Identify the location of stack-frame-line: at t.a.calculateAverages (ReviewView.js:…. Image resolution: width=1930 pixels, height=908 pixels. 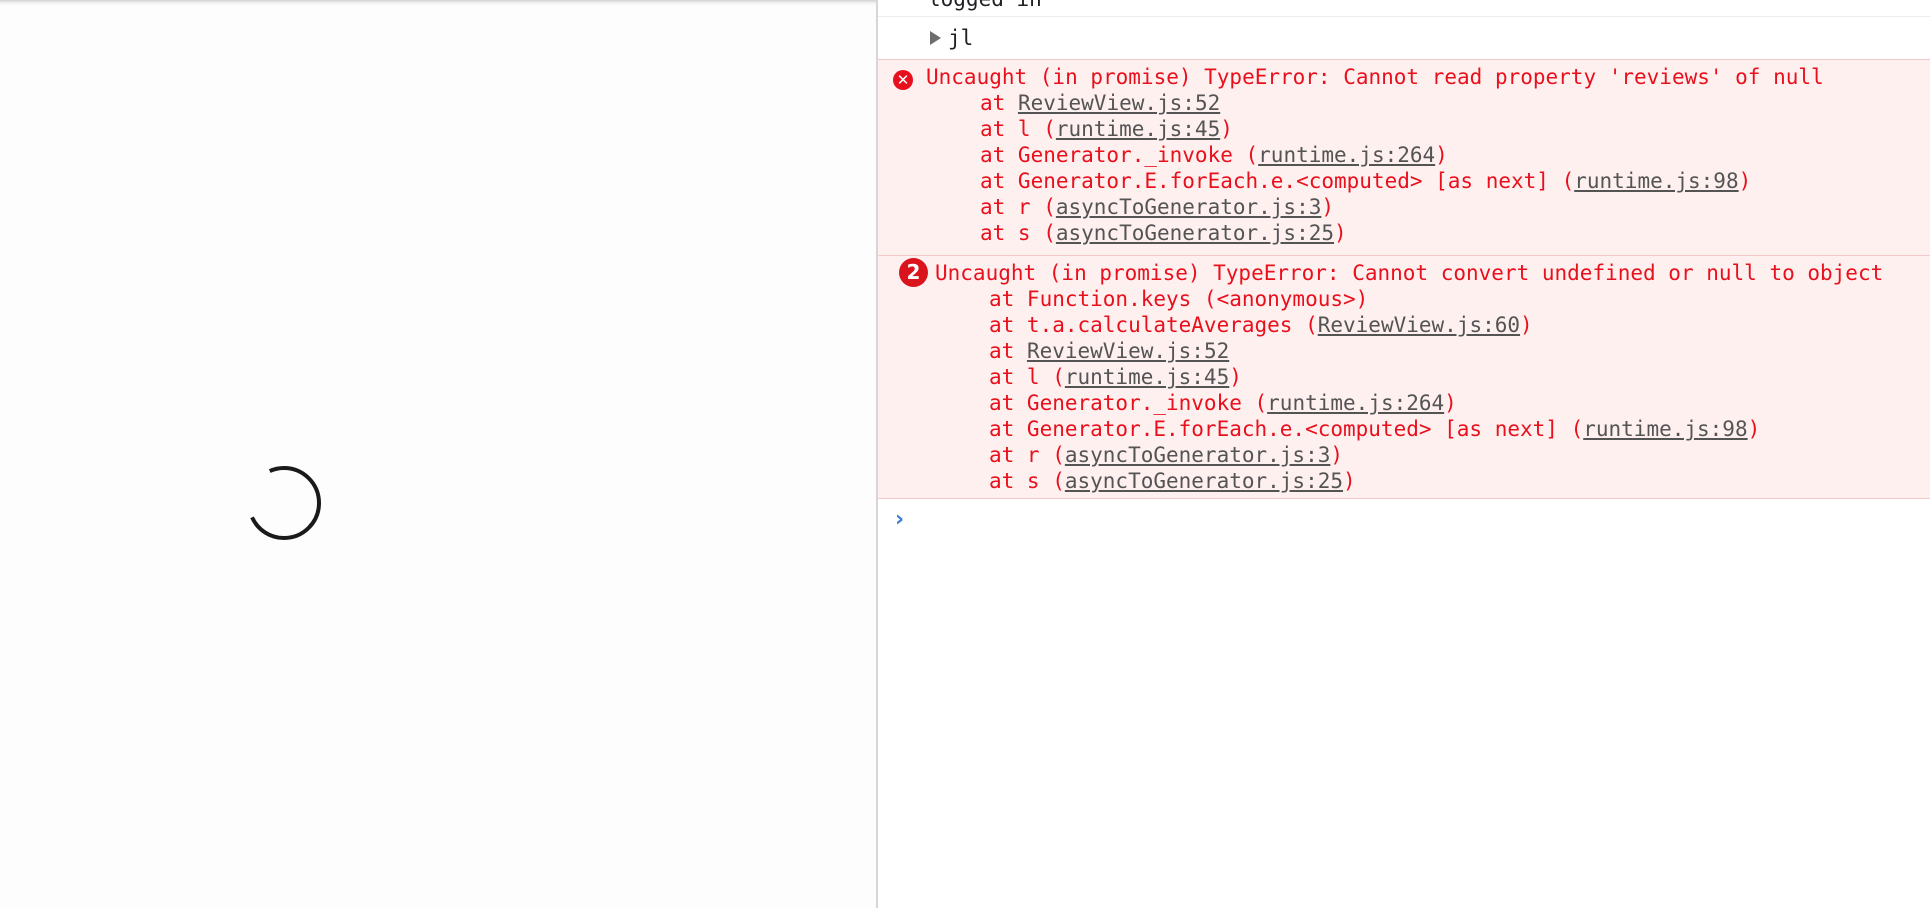
(1261, 325).